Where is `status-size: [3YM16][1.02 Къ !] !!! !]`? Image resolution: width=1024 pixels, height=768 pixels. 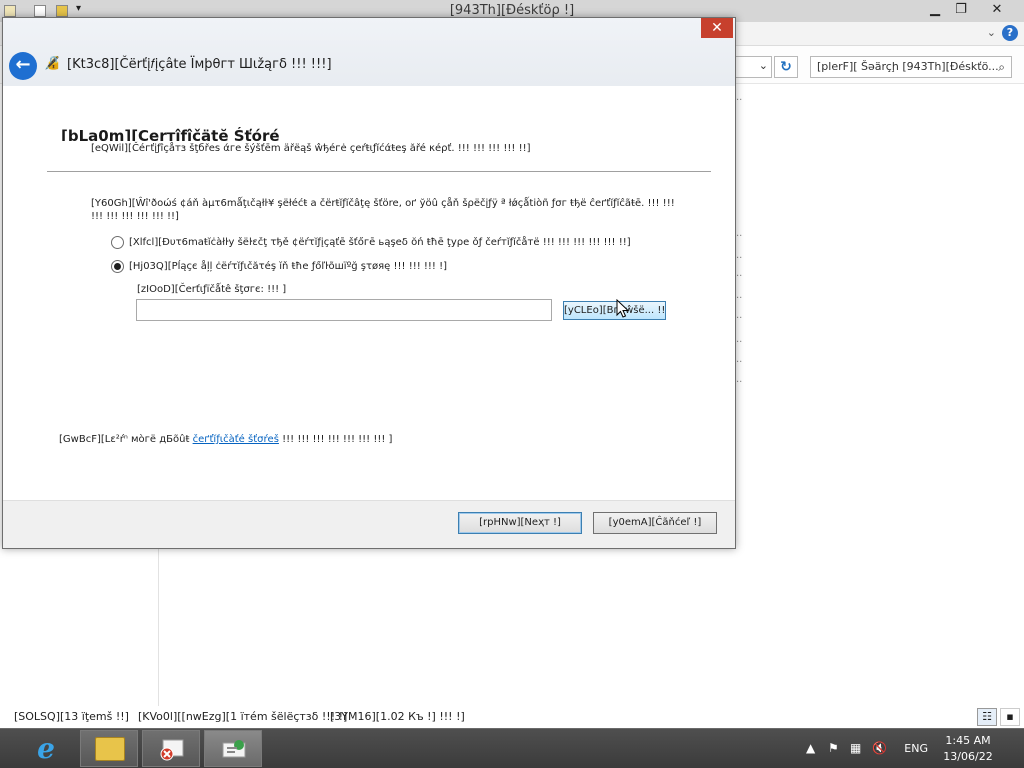 status-size: [3YM16][1.02 Къ !] !!! !] is located at coordinates (397, 716).